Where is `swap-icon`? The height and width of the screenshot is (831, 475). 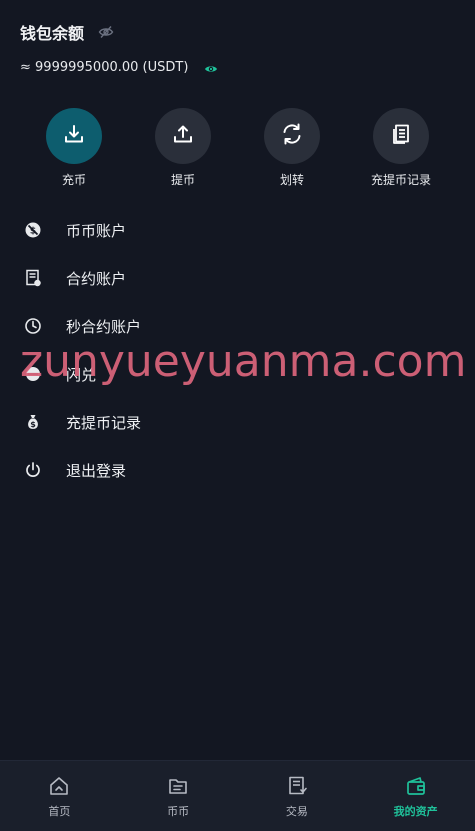 swap-icon is located at coordinates (33, 374).